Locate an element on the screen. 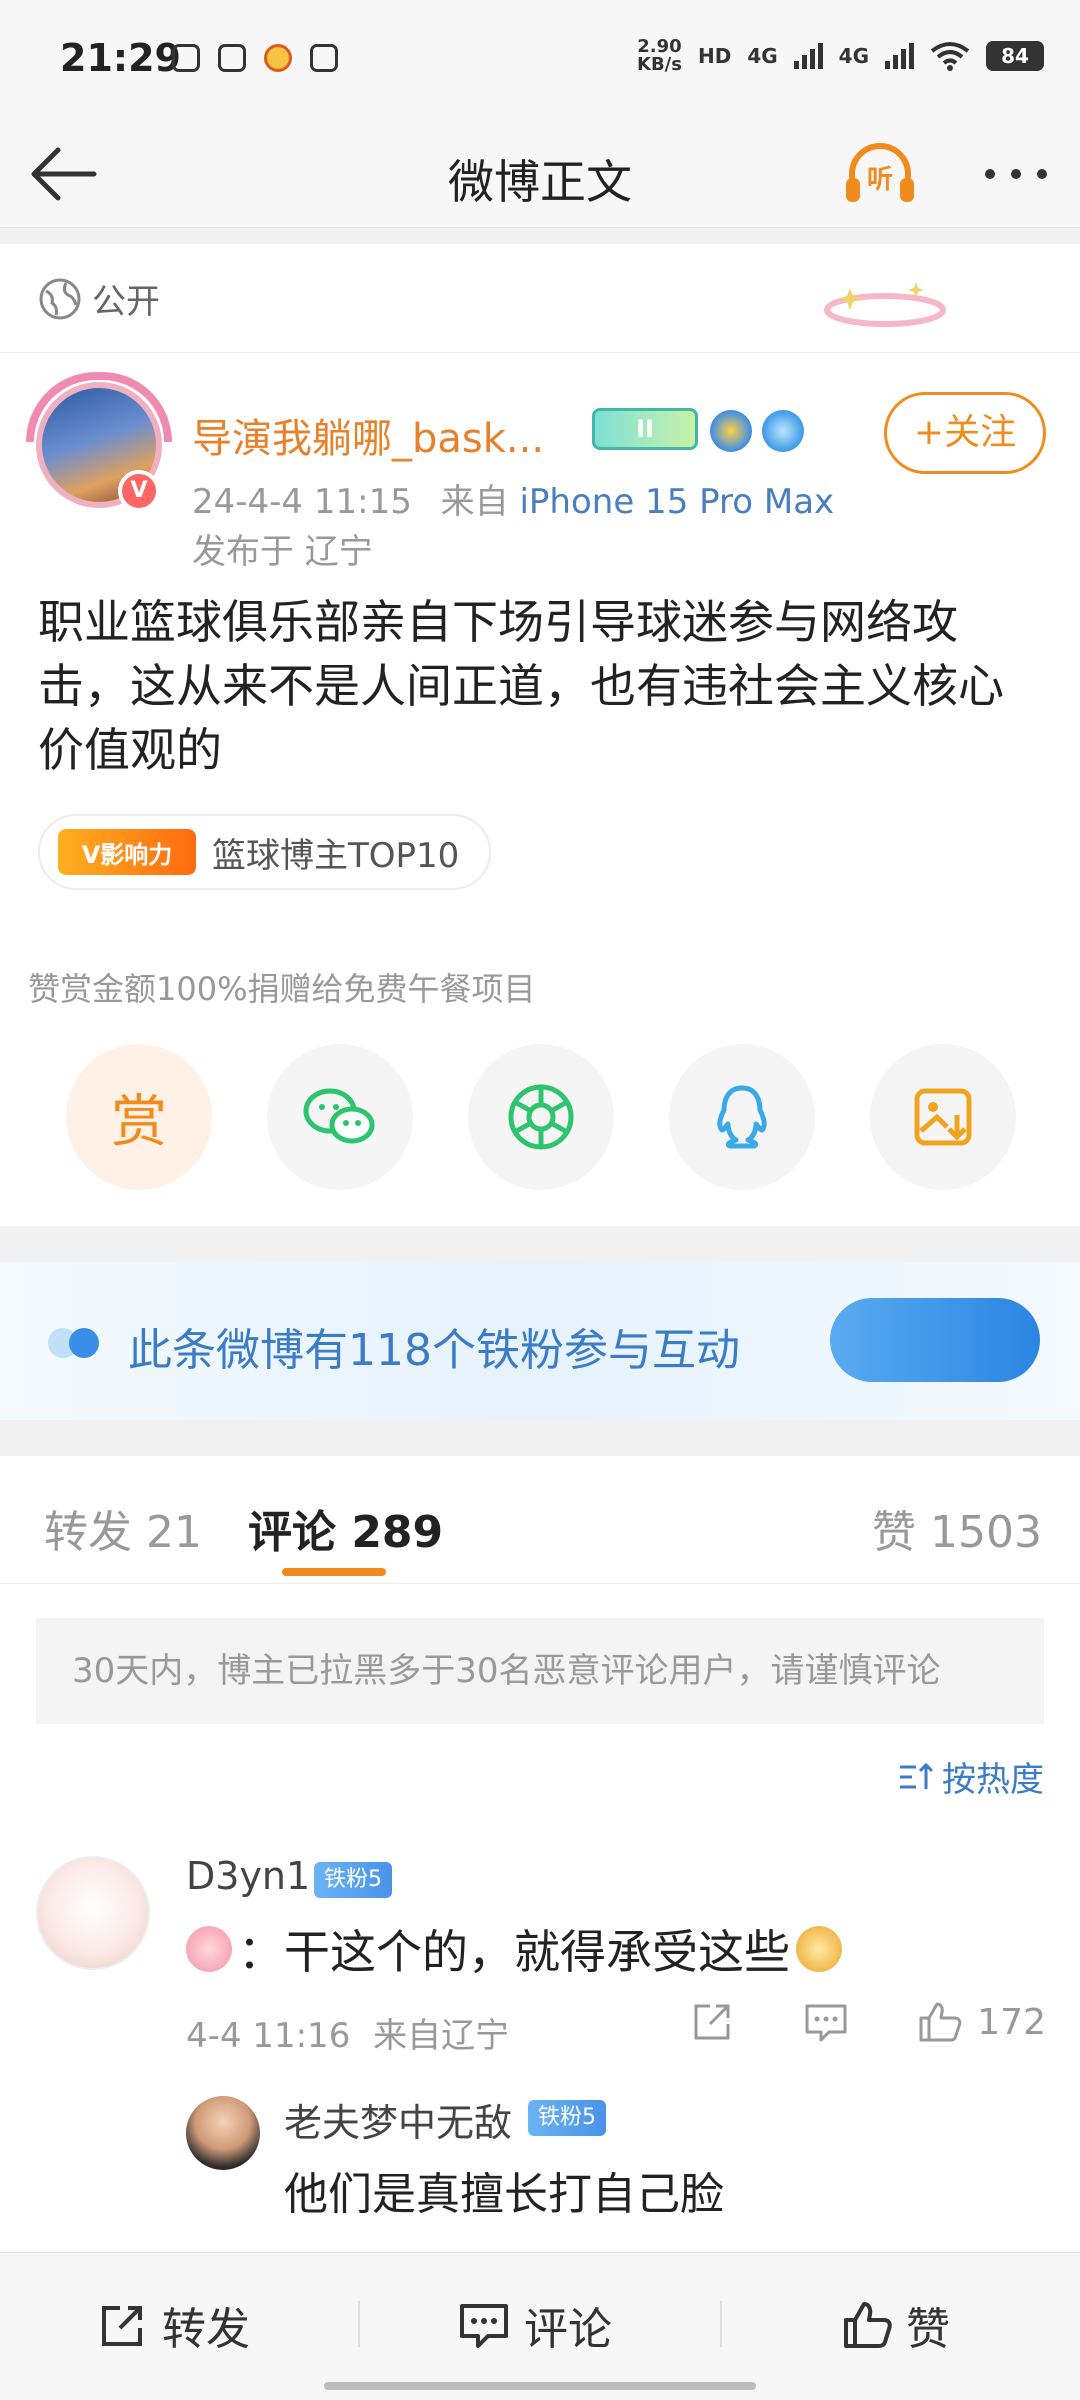 This screenshot has height=2400, width=1080. source-prefix: 来自 is located at coordinates (474, 502).